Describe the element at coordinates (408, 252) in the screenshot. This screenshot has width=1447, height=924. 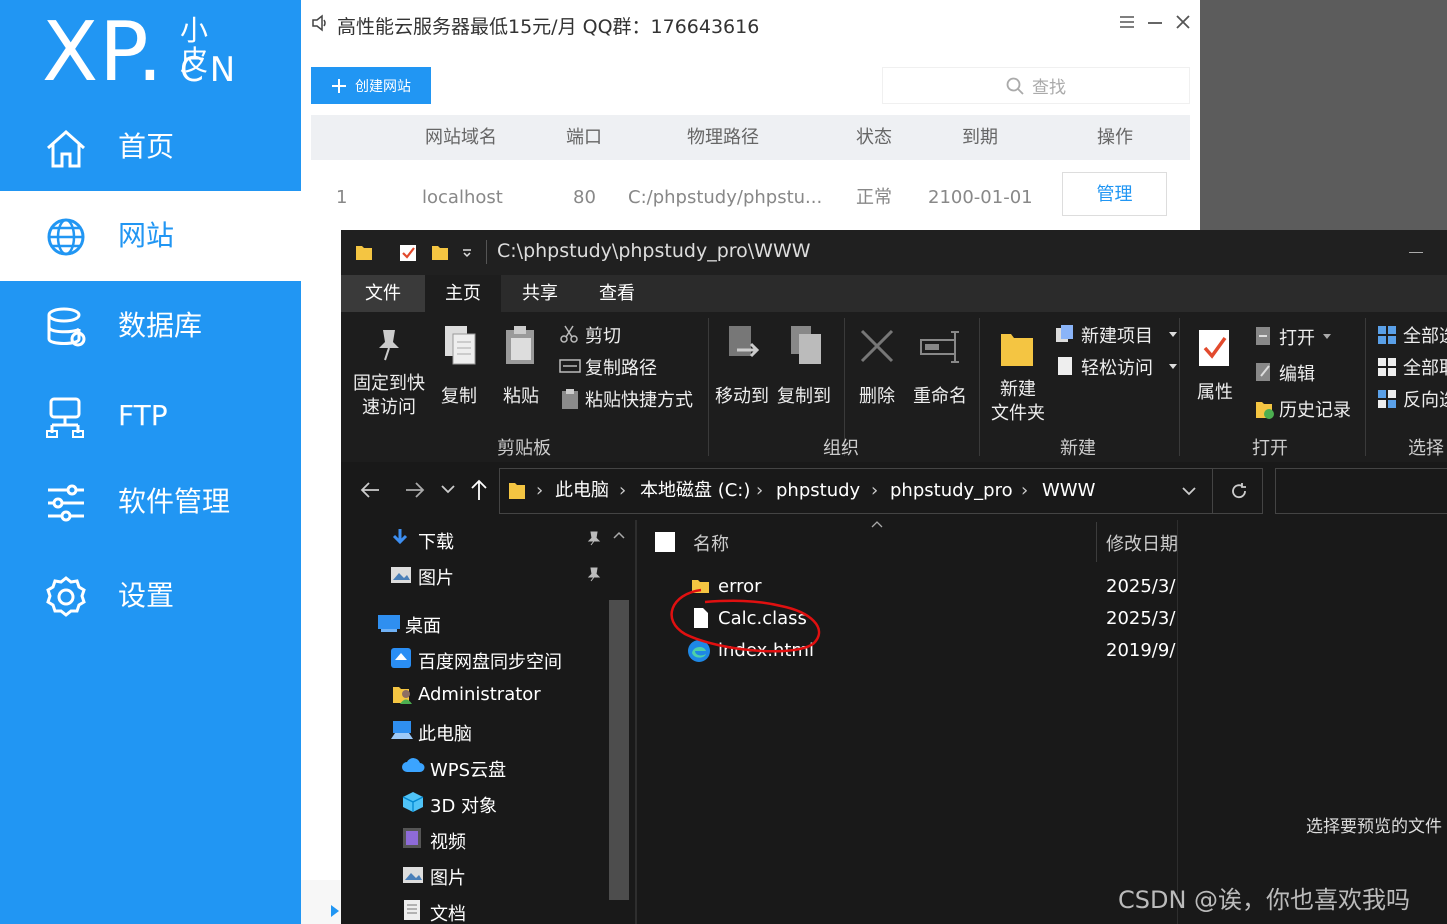
I see `properties-check-icon` at that location.